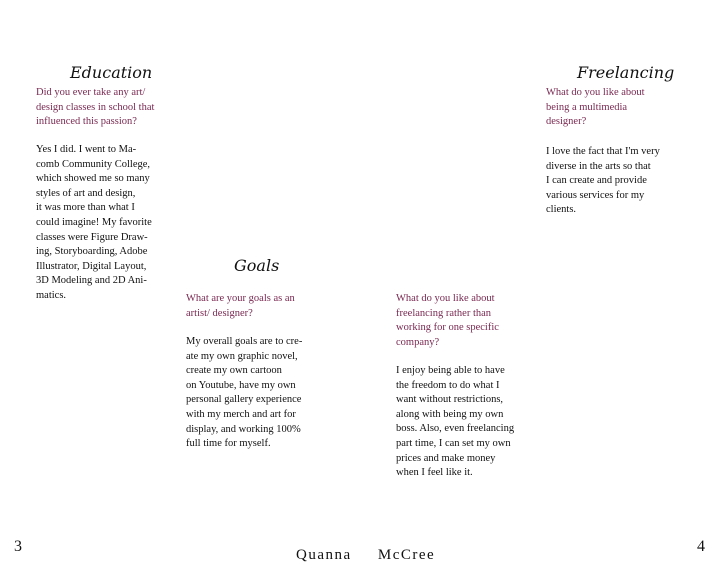 The height and width of the screenshot is (576, 720). I want to click on page-number-left: 3, so click(18, 546).